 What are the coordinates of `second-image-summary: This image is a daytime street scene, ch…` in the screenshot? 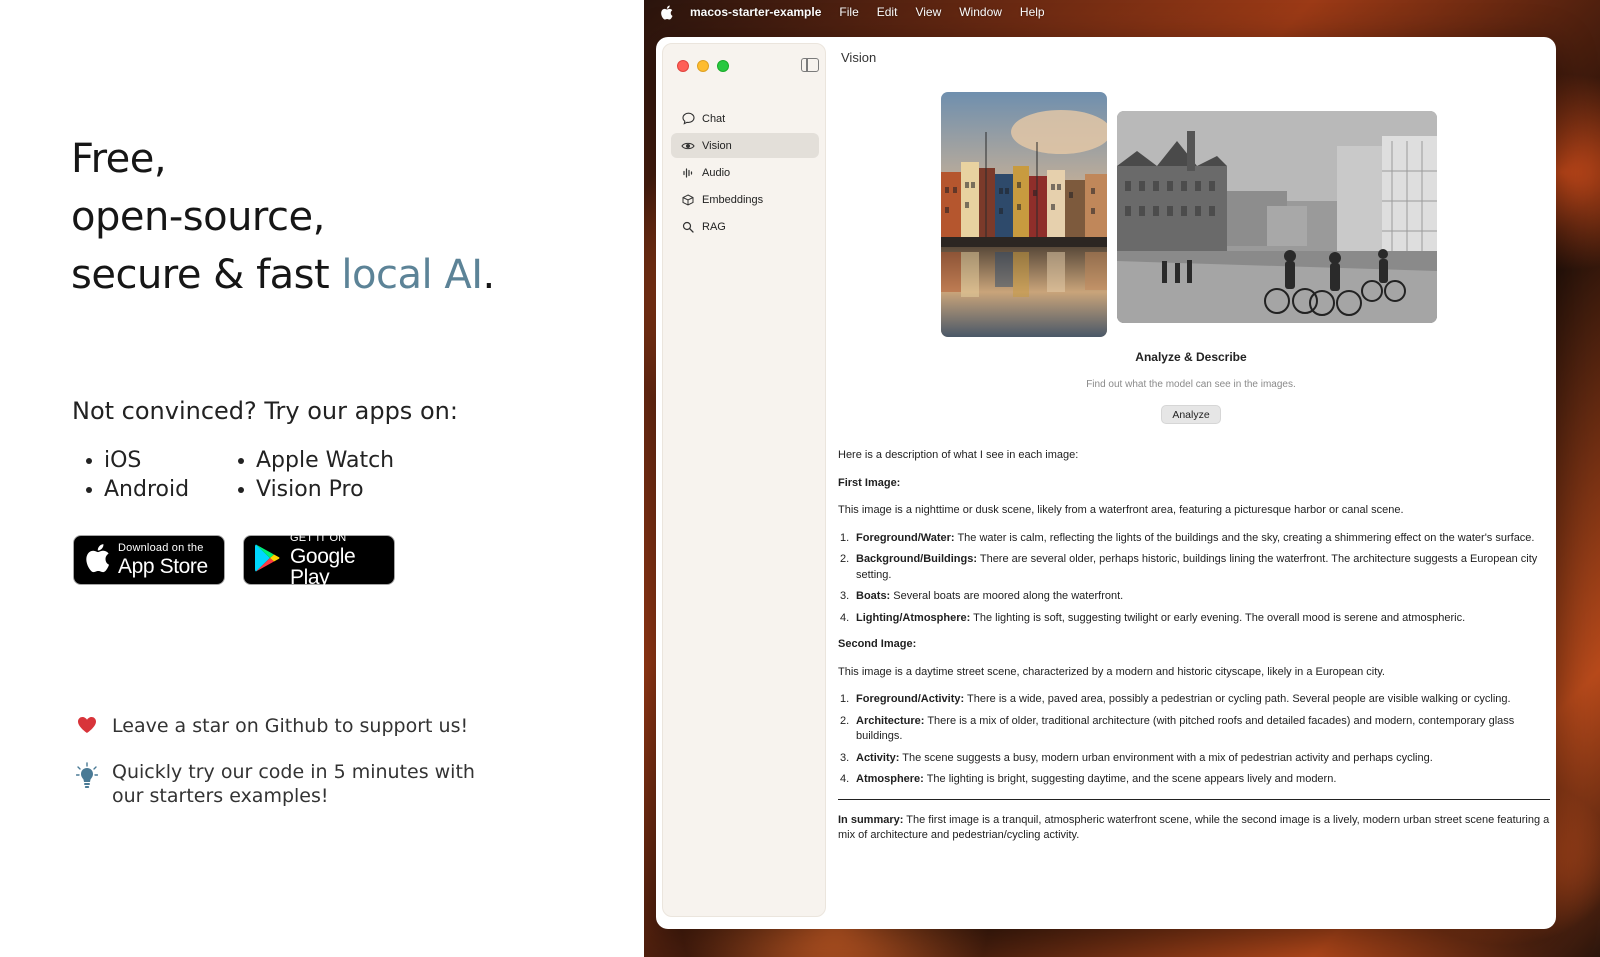 It's located at (1111, 671).